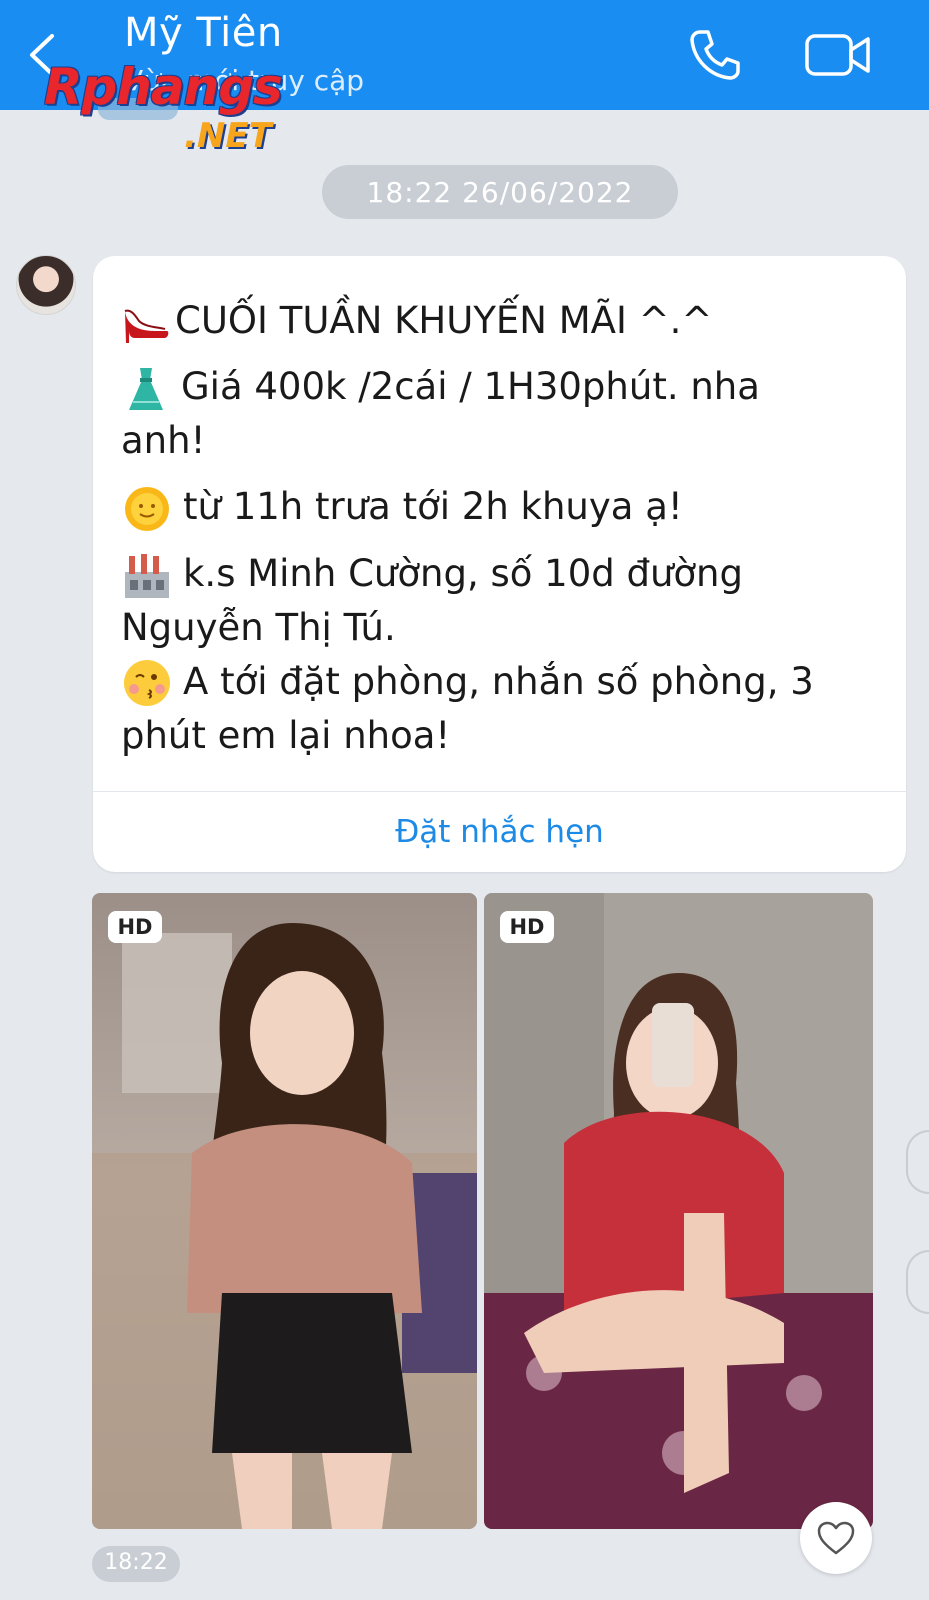 This screenshot has width=929, height=1600. I want to click on line-text: A tới đặt phòng, nhắn số phòng, 3, so click(498, 681).